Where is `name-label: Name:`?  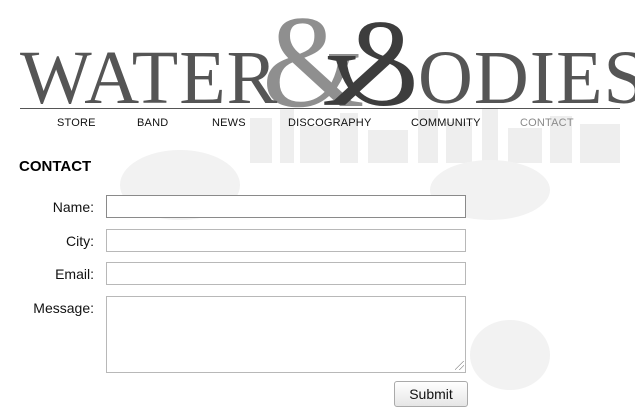
name-label: Name: is located at coordinates (73, 207).